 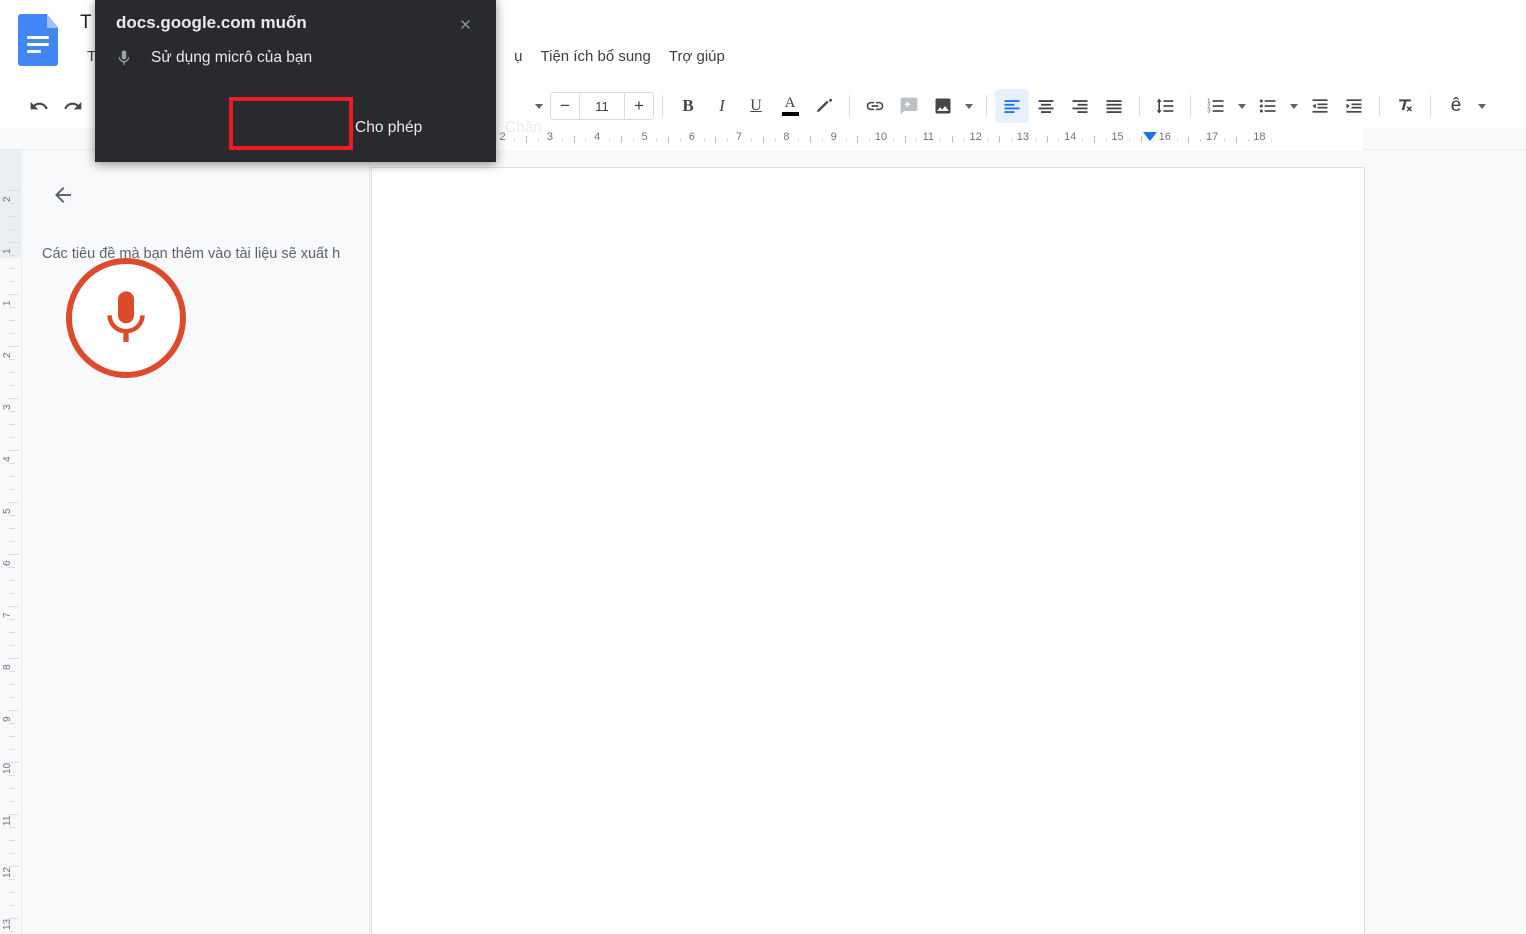 What do you see at coordinates (7, 719) in the screenshot?
I see `ruler-number: 9` at bounding box center [7, 719].